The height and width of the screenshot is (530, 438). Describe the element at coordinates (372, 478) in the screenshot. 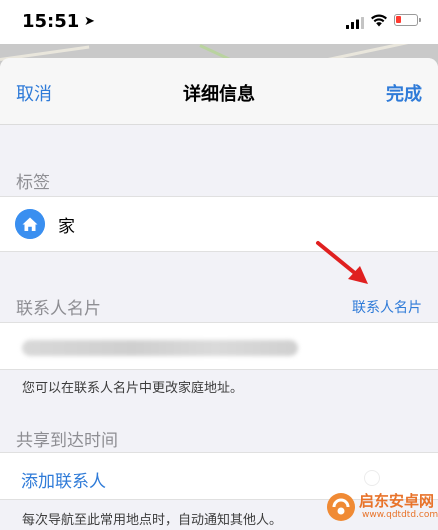

I see `faint-circle-icon` at that location.